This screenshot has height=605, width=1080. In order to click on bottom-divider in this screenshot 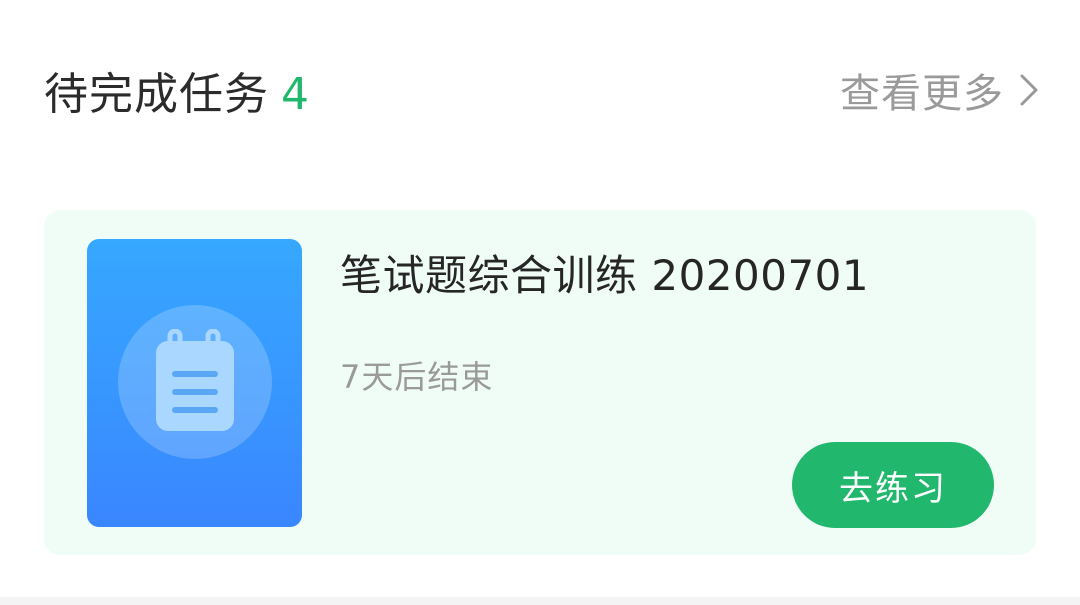, I will do `click(540, 601)`.